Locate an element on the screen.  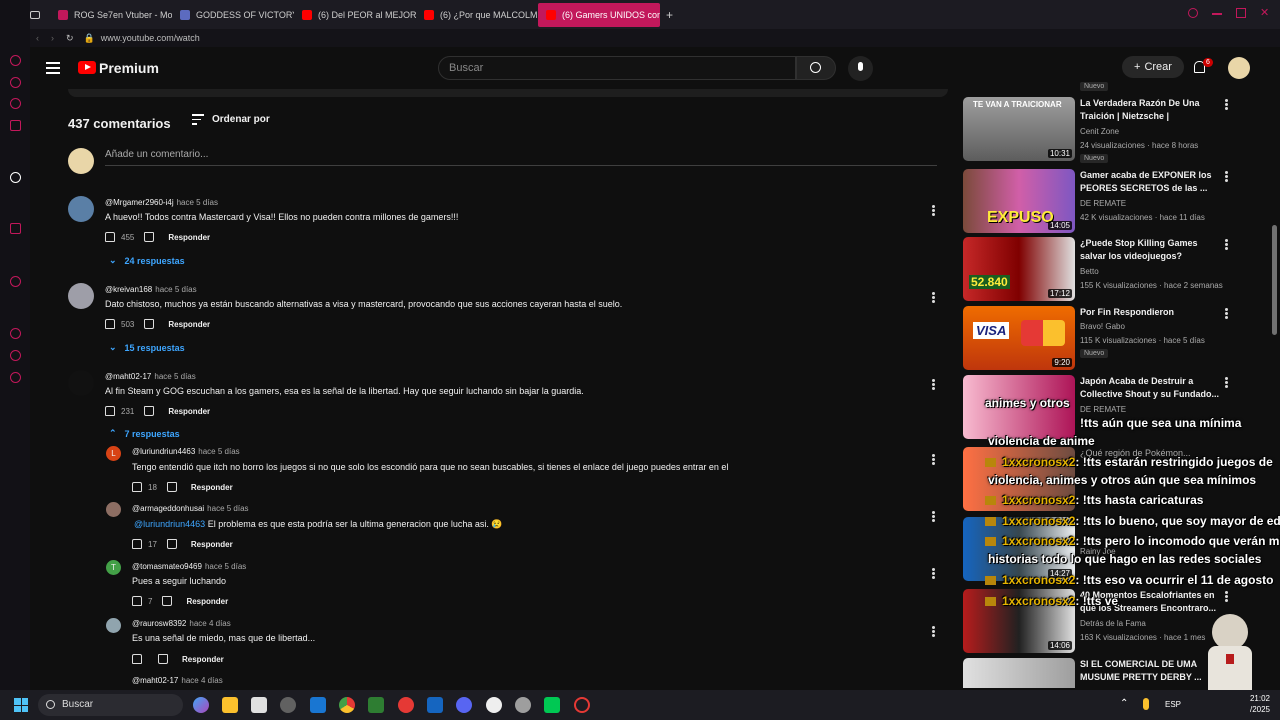
video-thumbnail: 52.840 17:12 is located at coordinates (1019, 269).